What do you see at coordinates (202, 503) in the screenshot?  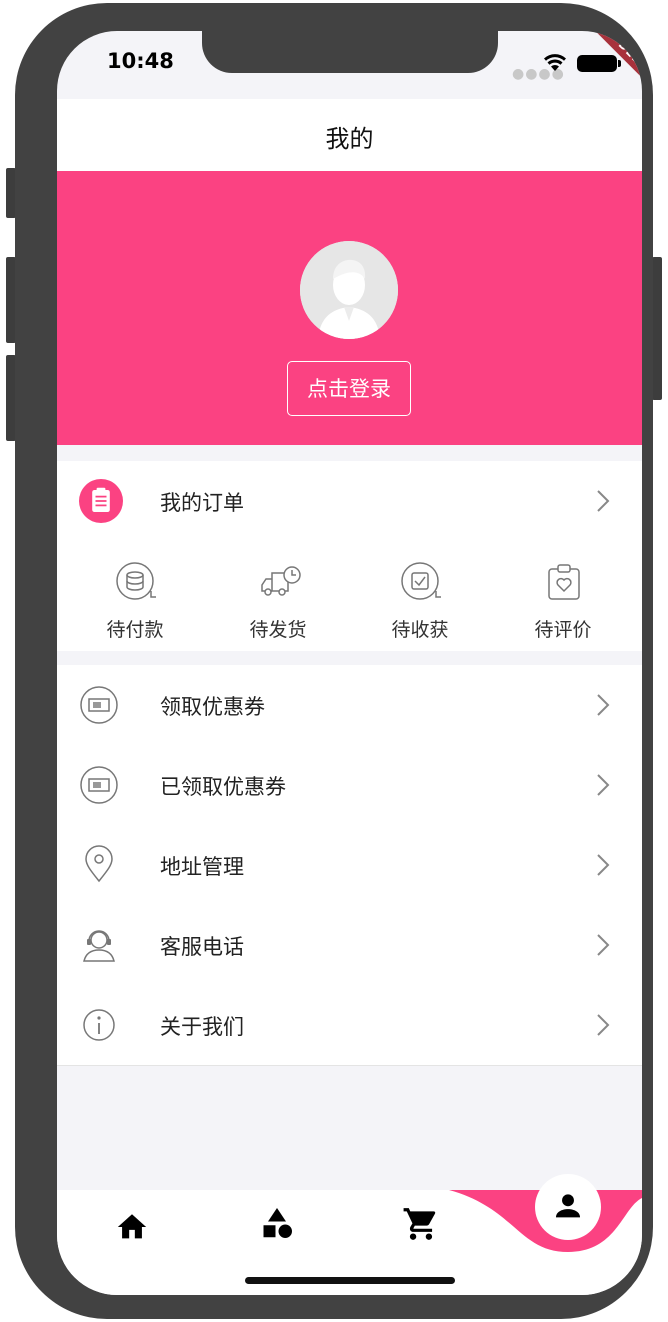 I see `my-orders-label: 我的订单` at bounding box center [202, 503].